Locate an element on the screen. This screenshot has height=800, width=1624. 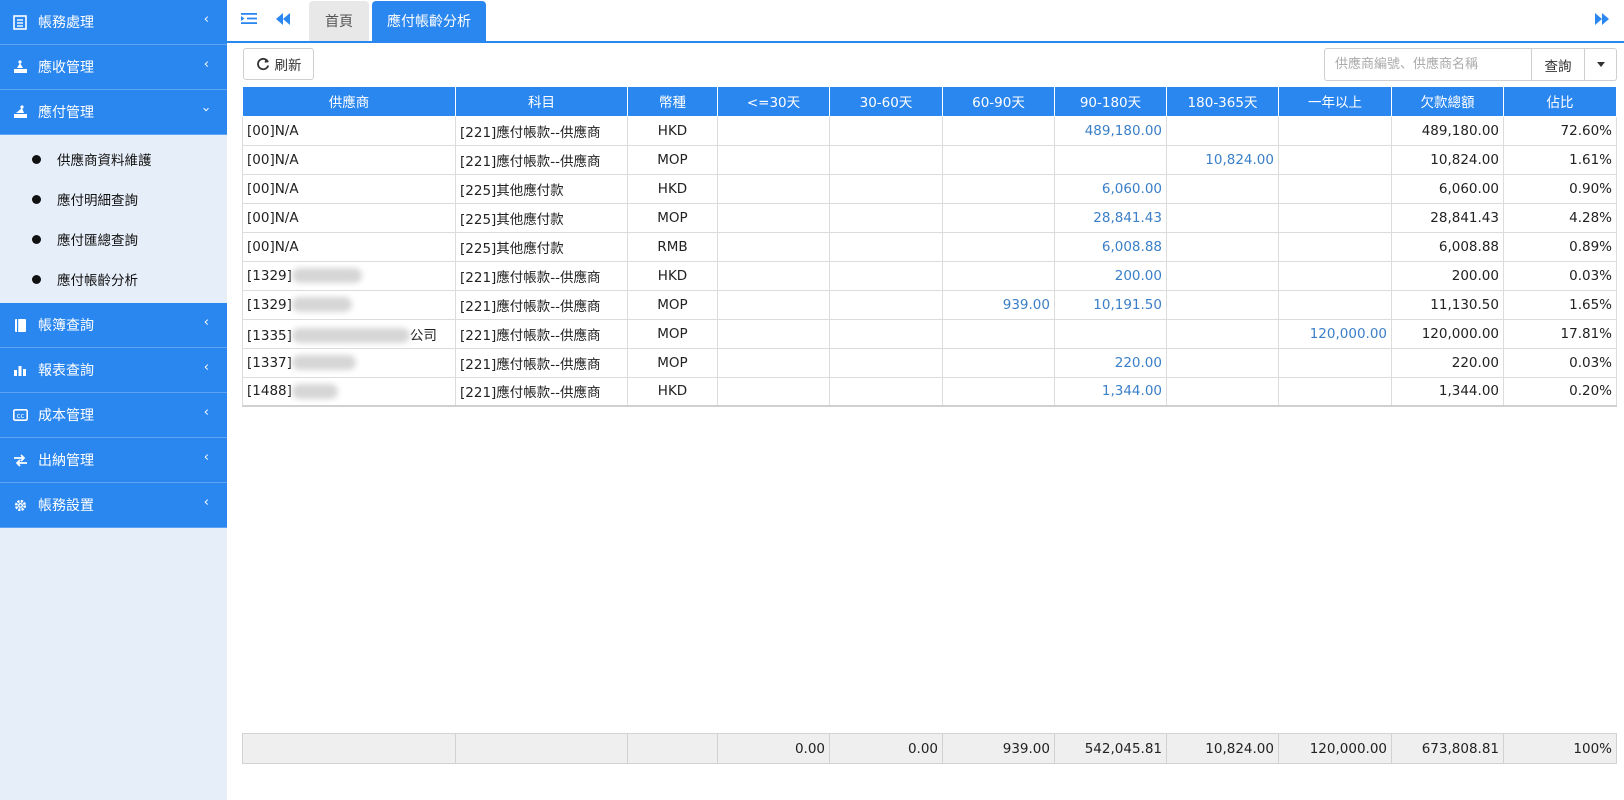
column-header-90-180-days: 90-180天 is located at coordinates (1110, 102).